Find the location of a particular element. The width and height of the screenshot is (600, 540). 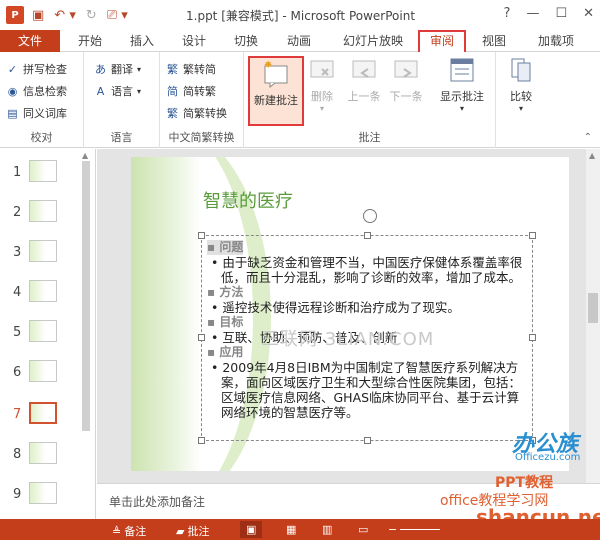

show-comments-button: 显示批注 ▾ is located at coordinates (462, 84).